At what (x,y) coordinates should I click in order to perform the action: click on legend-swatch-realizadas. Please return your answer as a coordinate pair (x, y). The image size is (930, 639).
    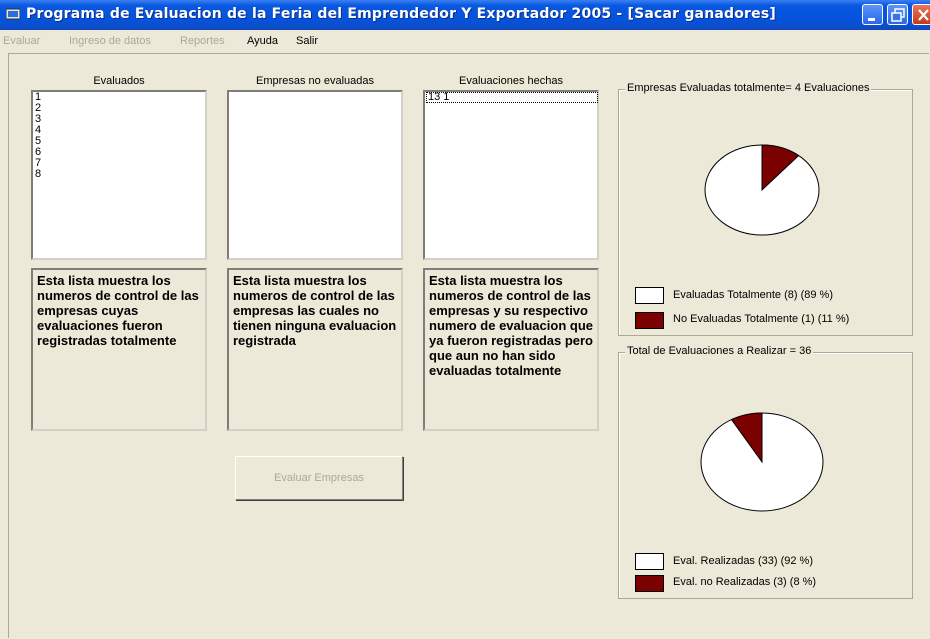
    Looking at the image, I should click on (649, 561).